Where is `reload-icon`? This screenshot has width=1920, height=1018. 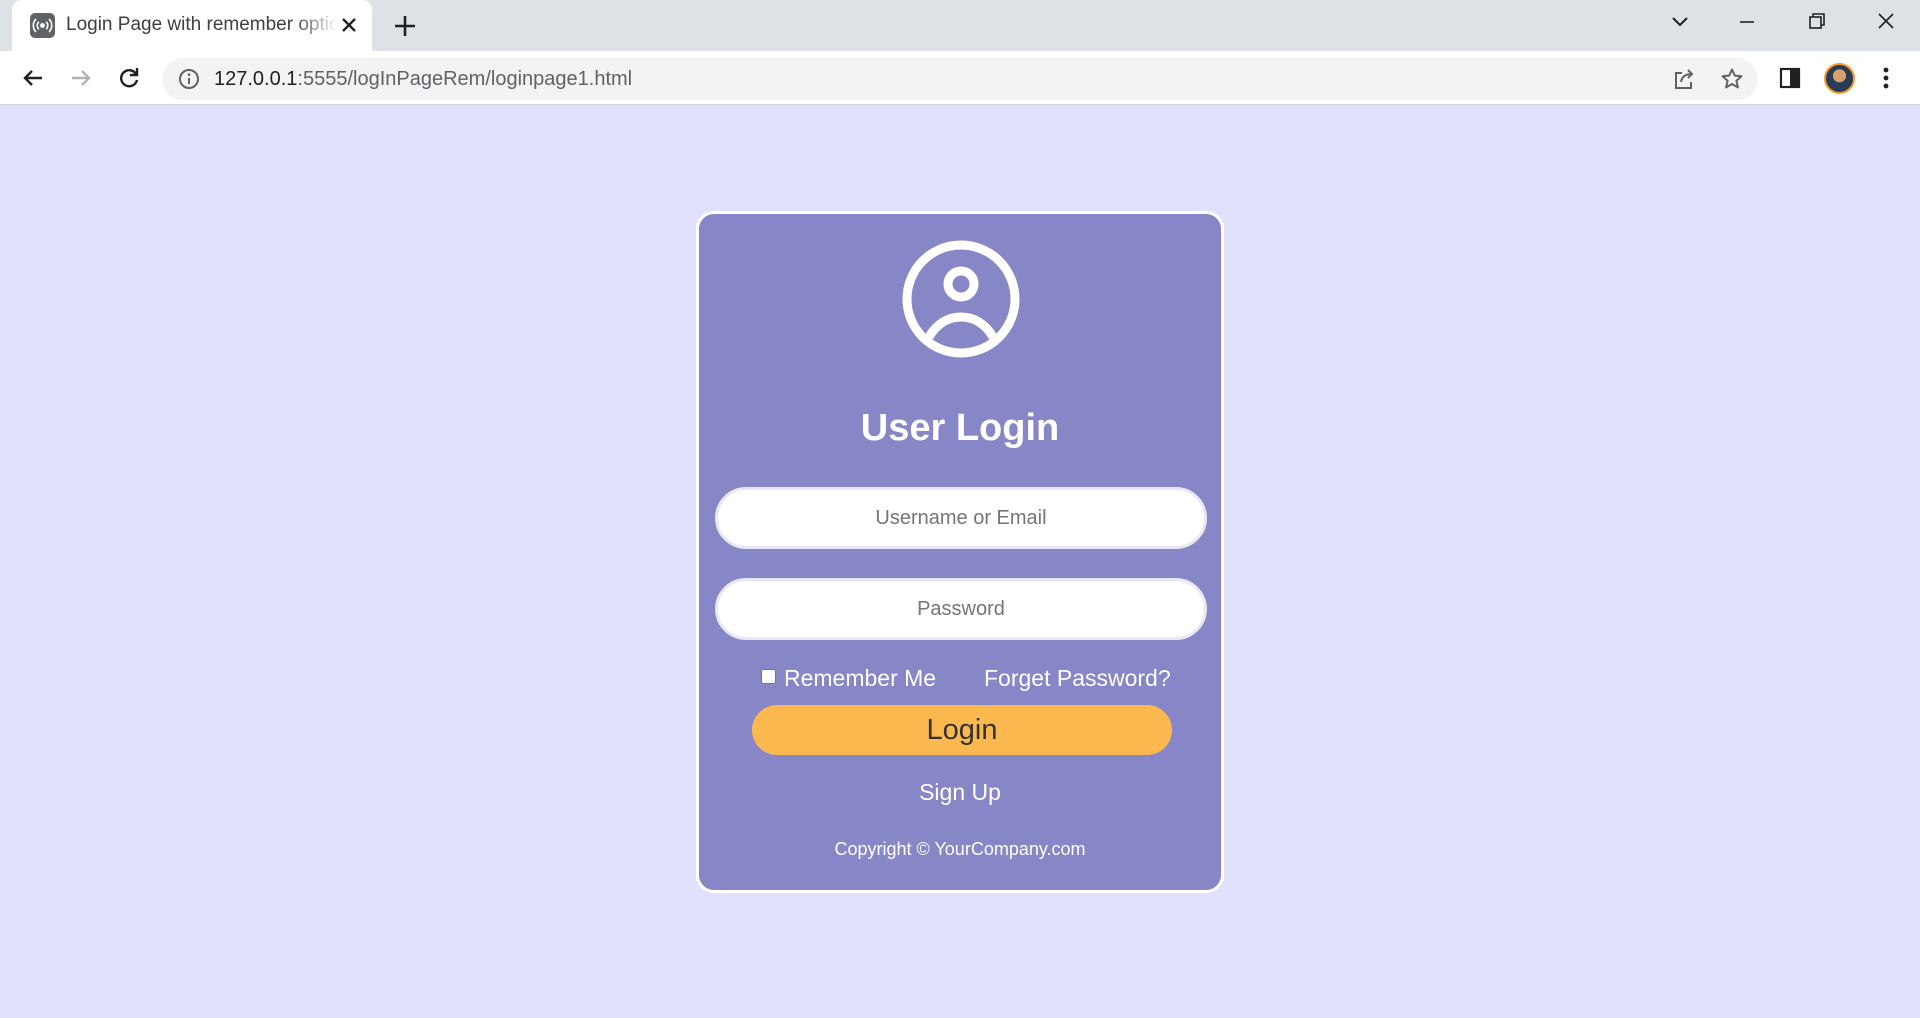
reload-icon is located at coordinates (129, 78).